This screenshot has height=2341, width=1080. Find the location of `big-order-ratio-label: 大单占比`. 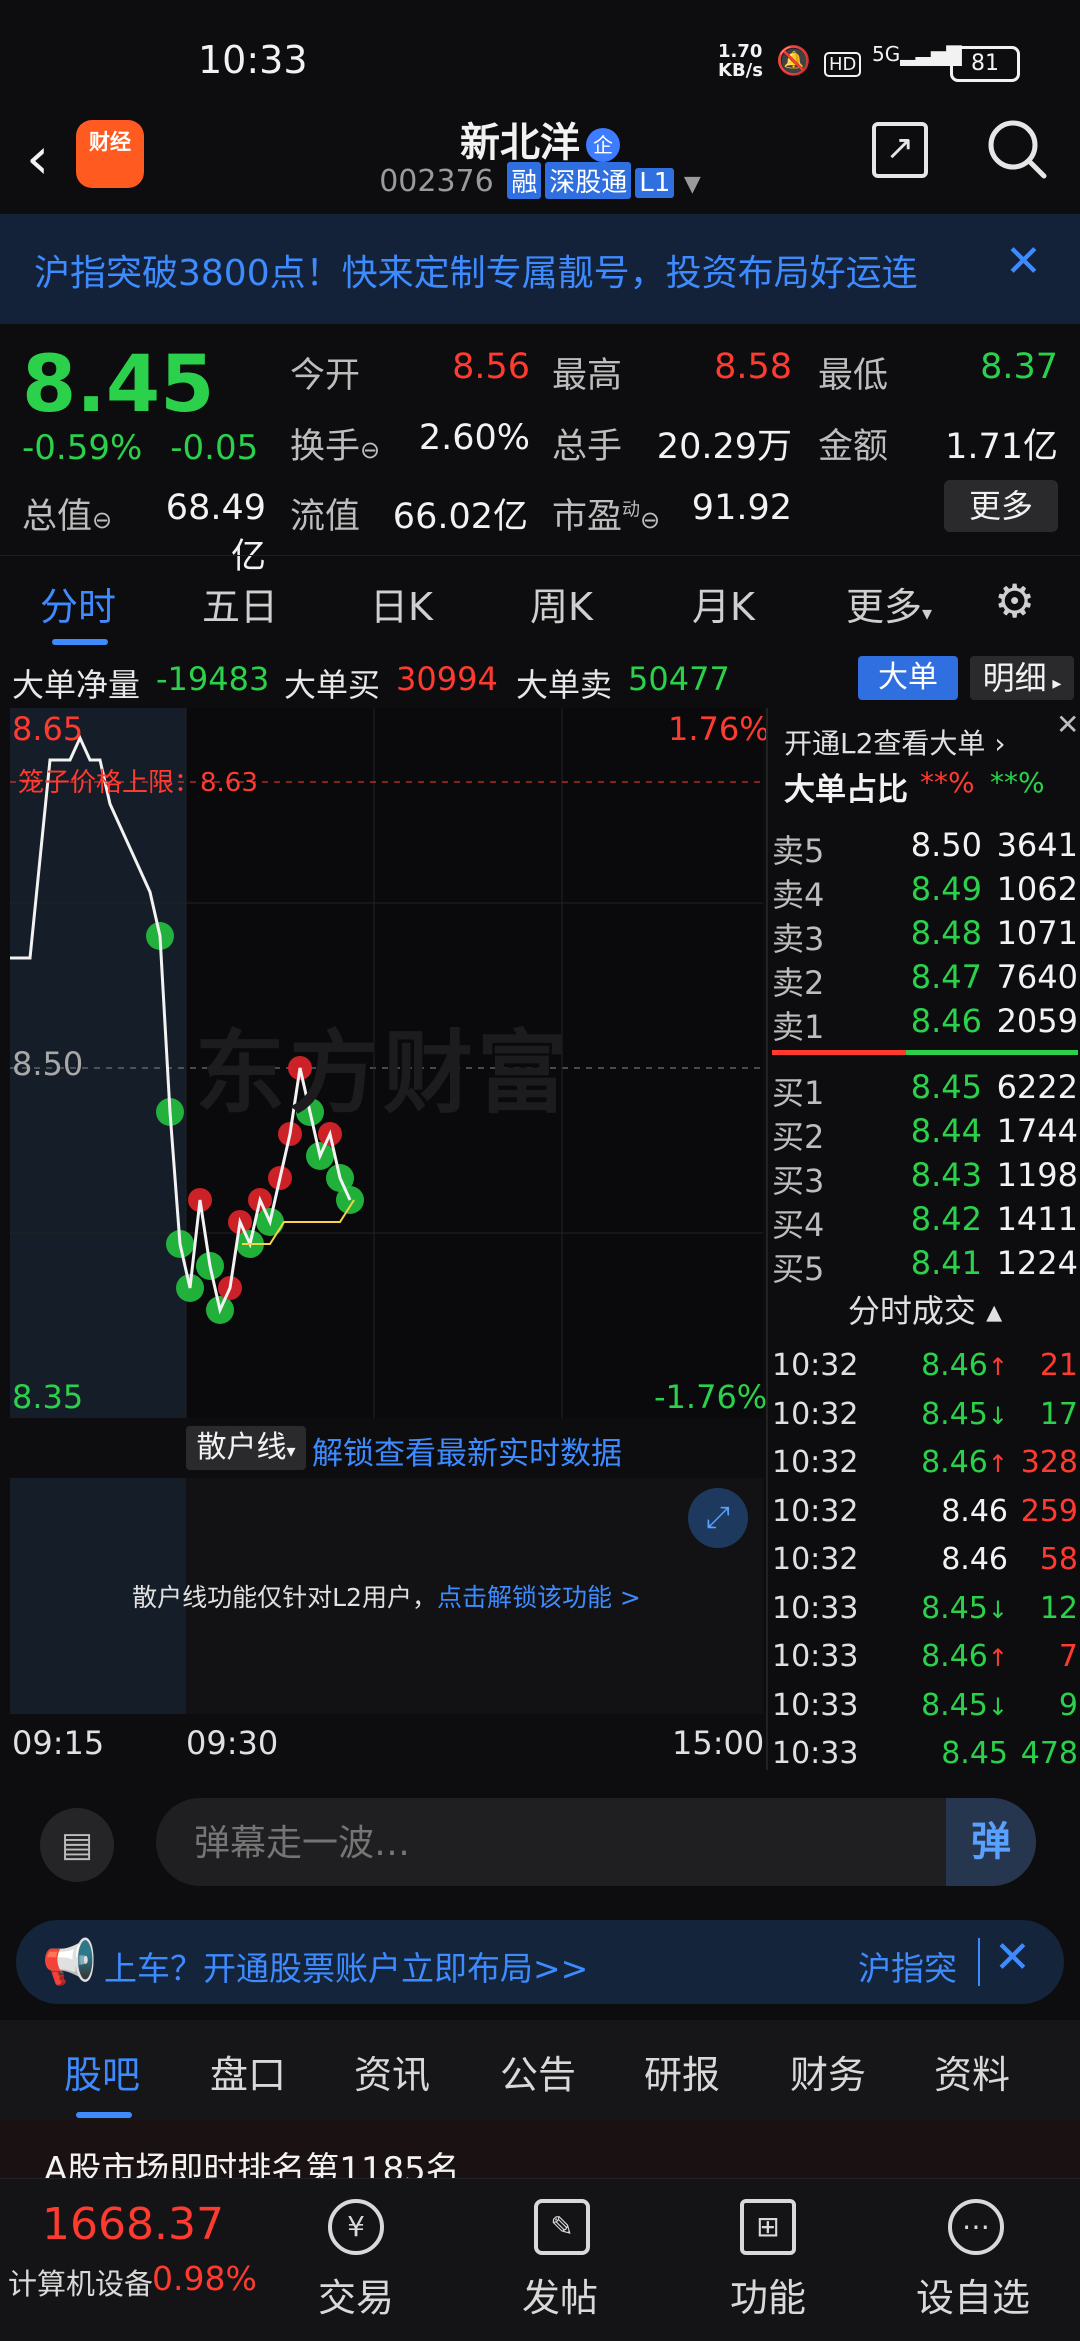

big-order-ratio-label: 大单占比 is located at coordinates (846, 790).